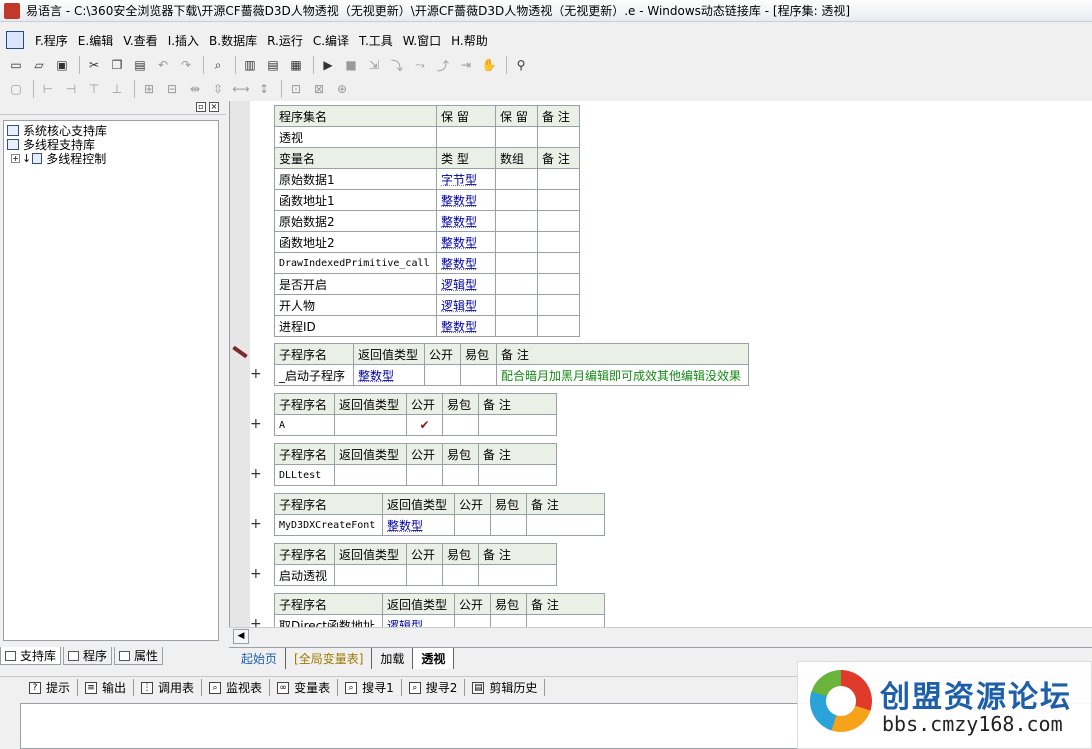 This screenshot has height=749, width=1092. Describe the element at coordinates (424, 425) in the screenshot. I see `public-check-icon: ✔` at that location.